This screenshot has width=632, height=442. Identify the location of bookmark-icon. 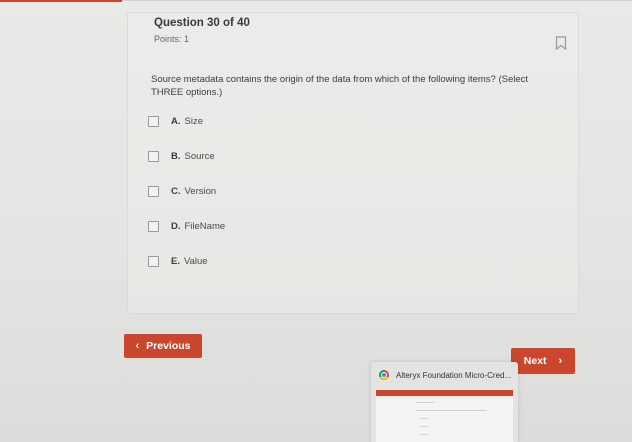
(561, 43).